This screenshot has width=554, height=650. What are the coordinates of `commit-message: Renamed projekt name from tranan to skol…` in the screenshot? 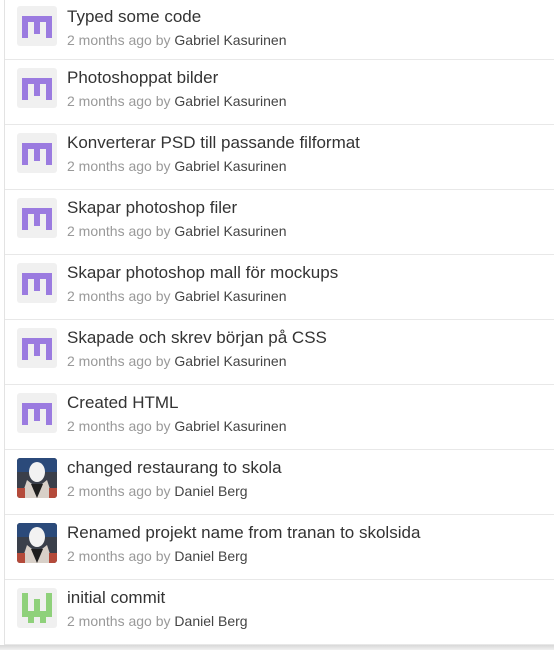 It's located at (243, 533).